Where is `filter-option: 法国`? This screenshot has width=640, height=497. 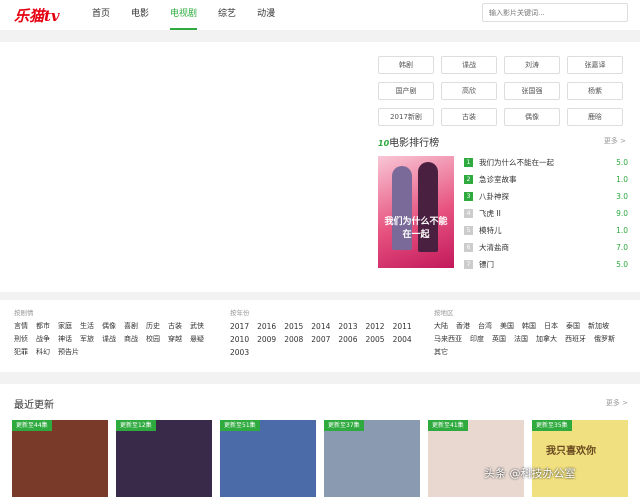 filter-option: 法国 is located at coordinates (521, 339).